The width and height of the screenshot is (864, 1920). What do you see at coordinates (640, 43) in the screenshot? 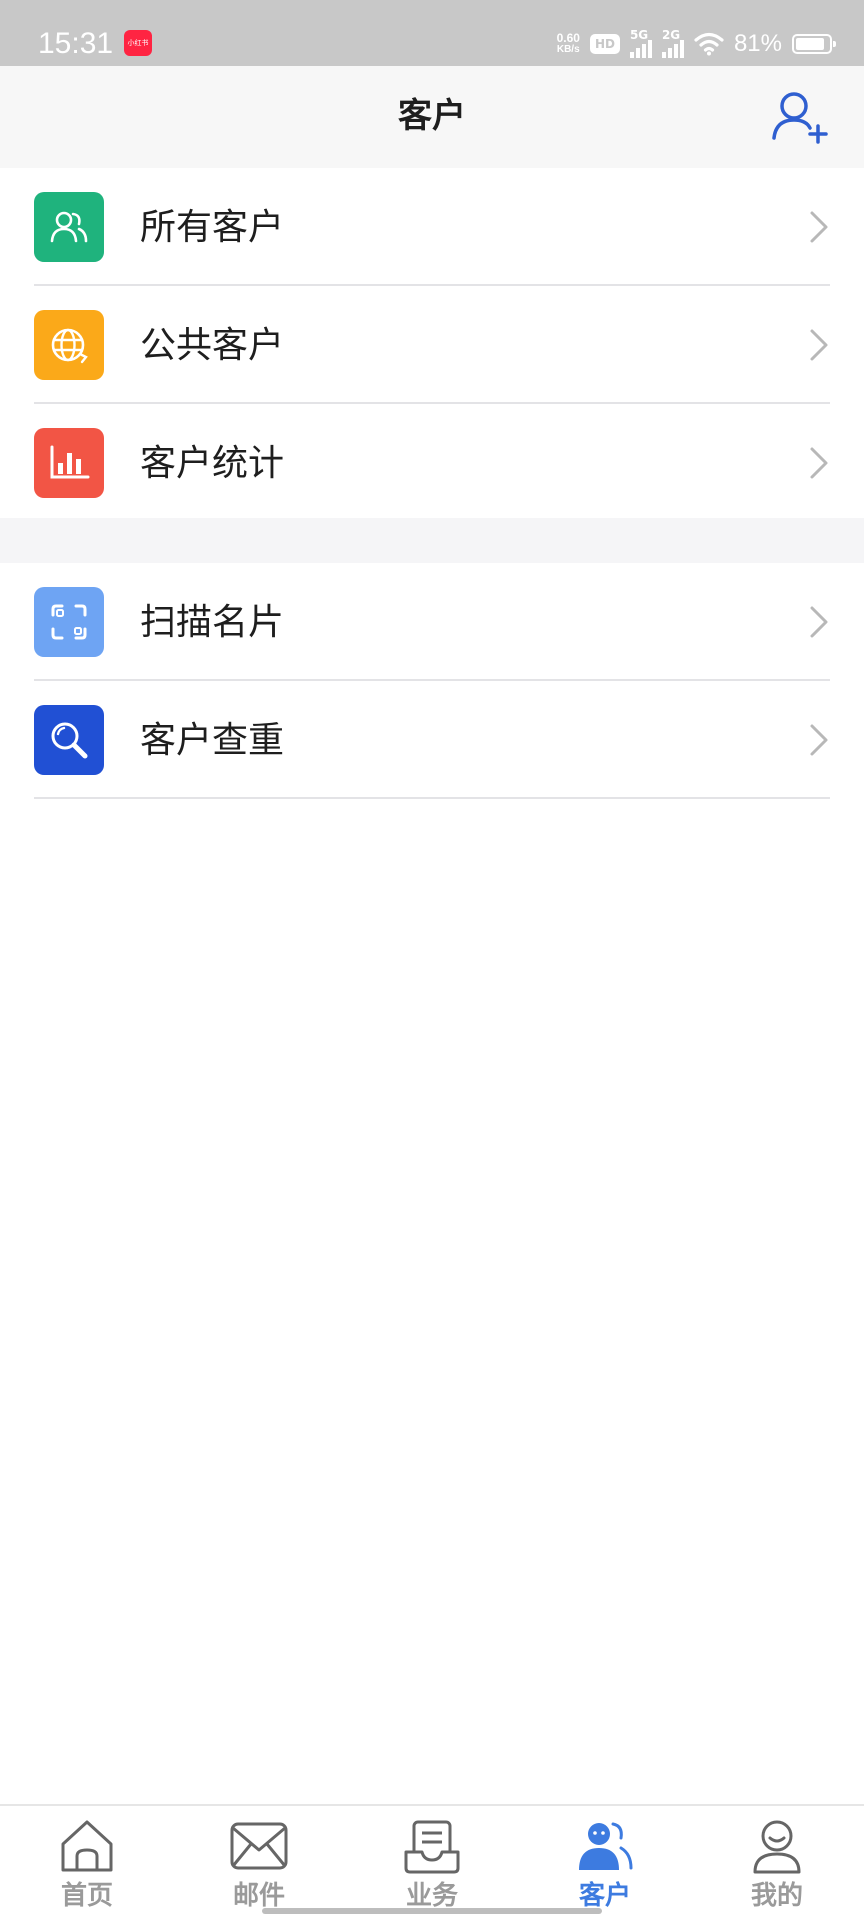
I see `signal-5g-icon: 5G` at bounding box center [640, 43].